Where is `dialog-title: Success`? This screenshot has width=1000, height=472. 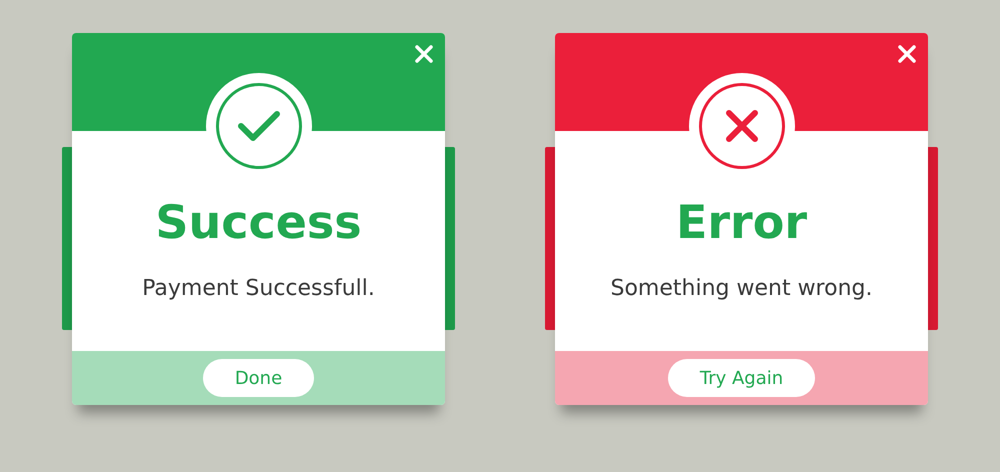
dialog-title: Success is located at coordinates (258, 222).